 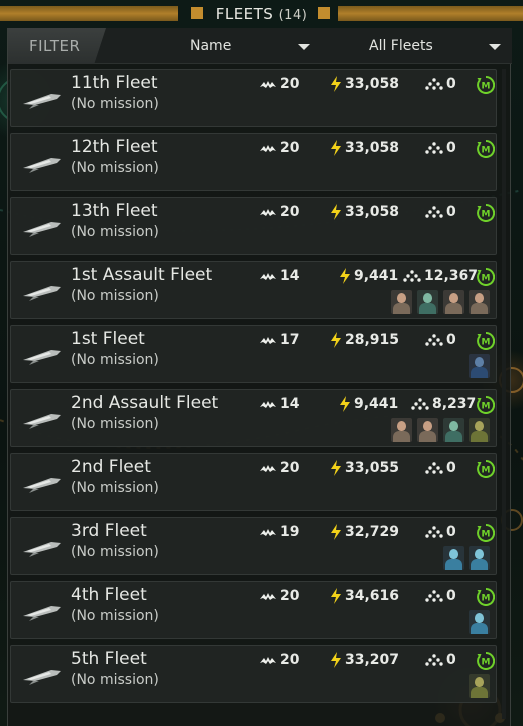 I want to click on filter-button-label: FILTER, so click(x=55, y=46).